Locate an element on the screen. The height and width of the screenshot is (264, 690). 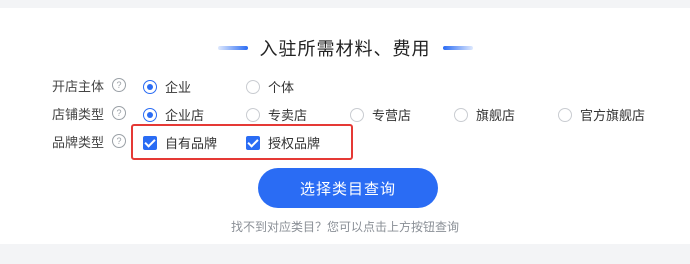
radio-option-enterprise-store: 企业店 is located at coordinates (173, 114).